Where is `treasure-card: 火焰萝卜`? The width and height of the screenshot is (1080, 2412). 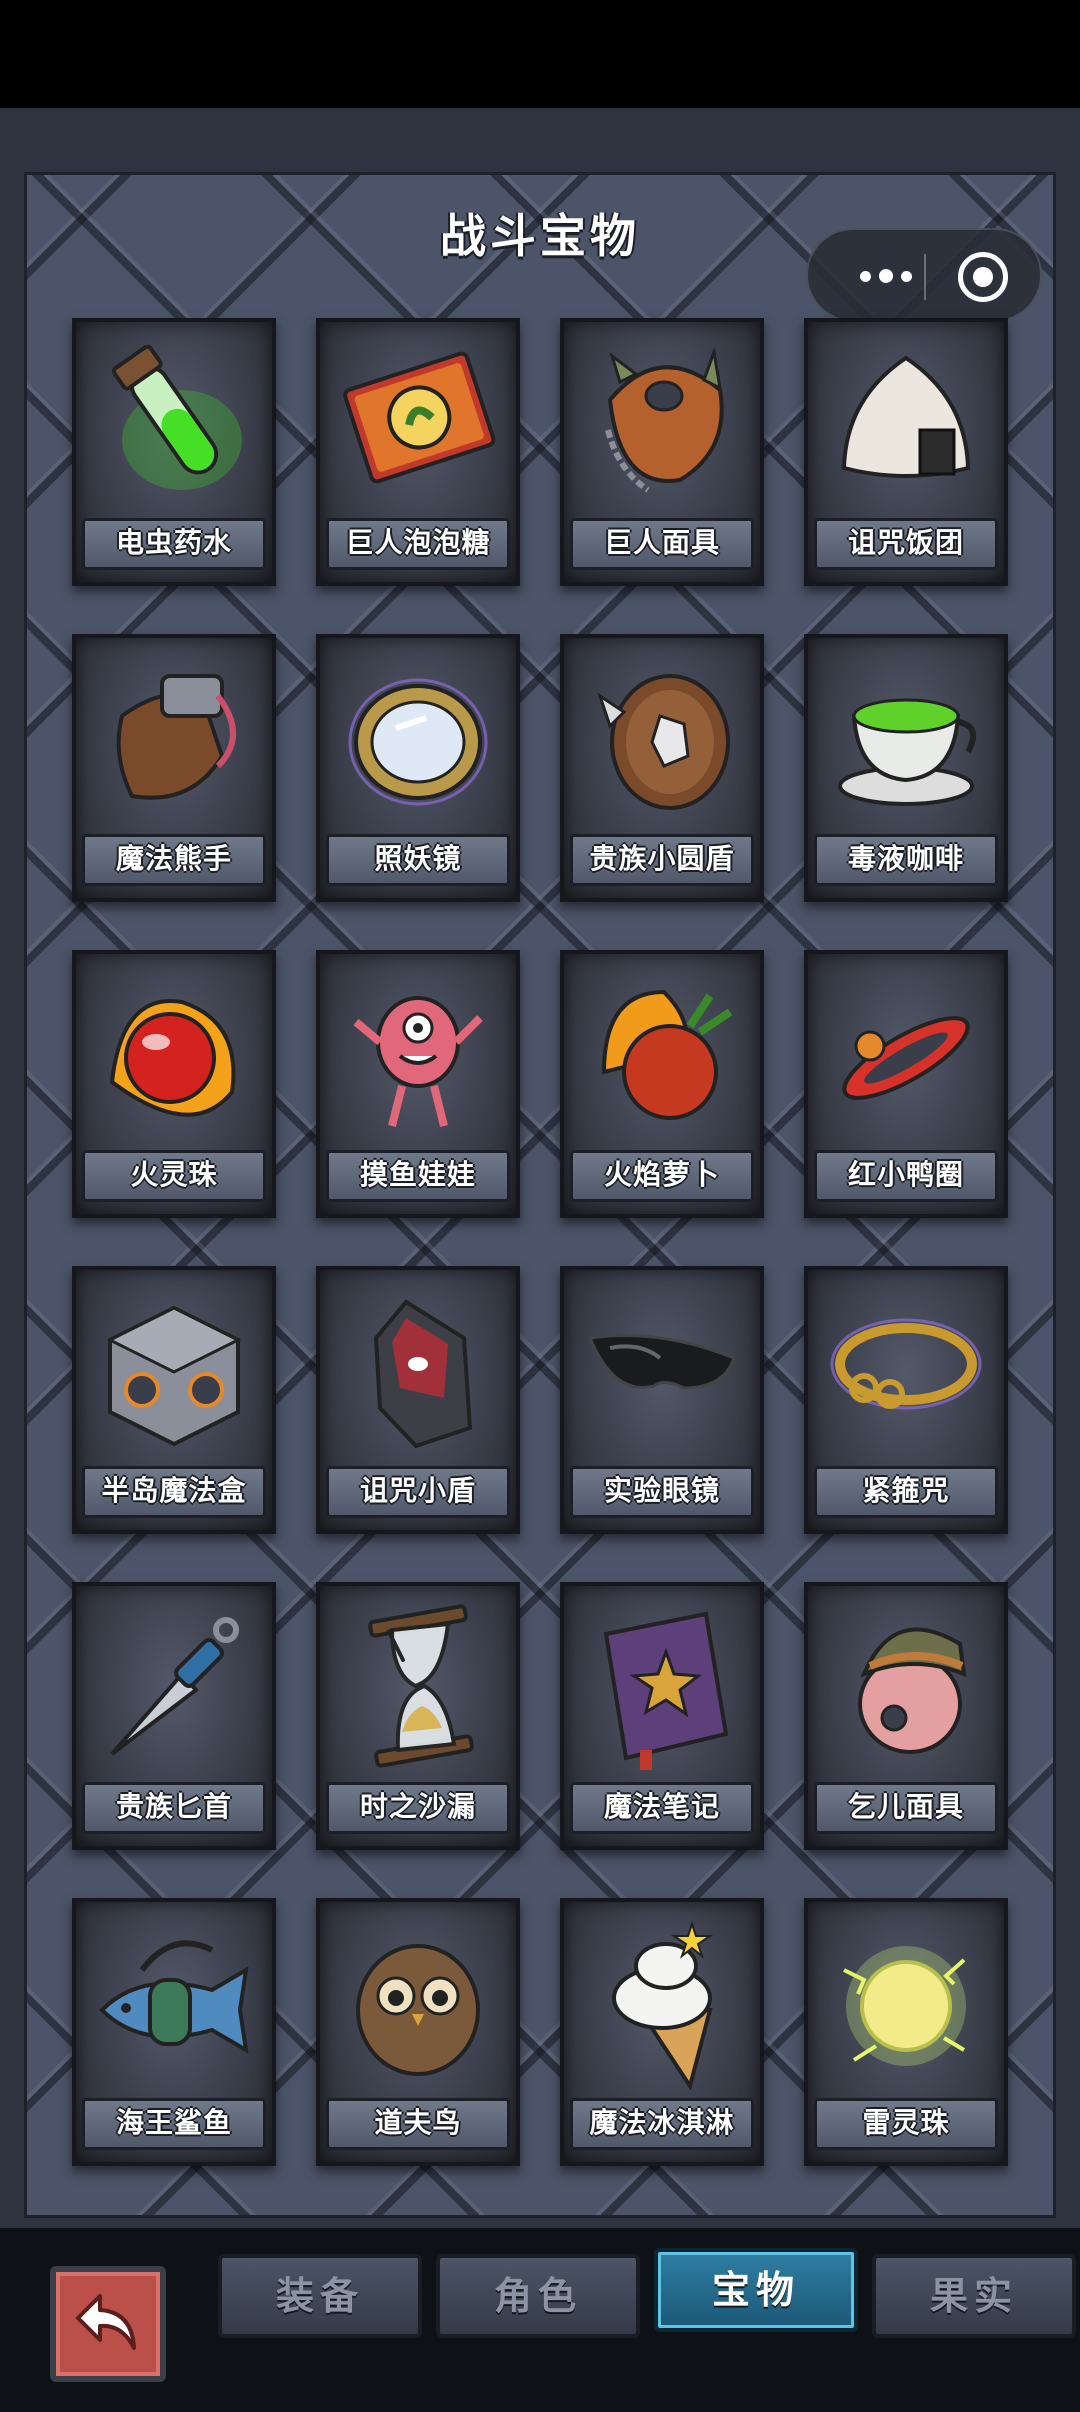 treasure-card: 火焰萝卜 is located at coordinates (662, 1084).